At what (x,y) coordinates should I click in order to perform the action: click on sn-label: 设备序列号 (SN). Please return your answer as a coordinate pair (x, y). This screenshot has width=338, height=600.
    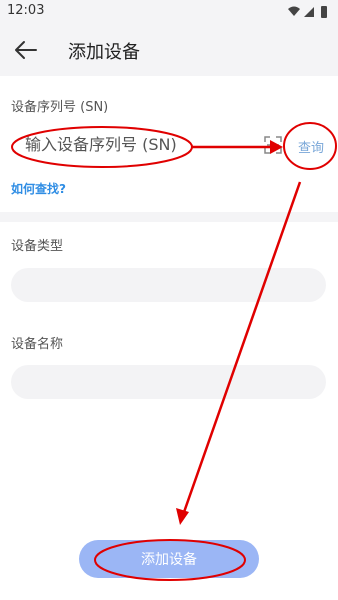
    Looking at the image, I should click on (60, 107).